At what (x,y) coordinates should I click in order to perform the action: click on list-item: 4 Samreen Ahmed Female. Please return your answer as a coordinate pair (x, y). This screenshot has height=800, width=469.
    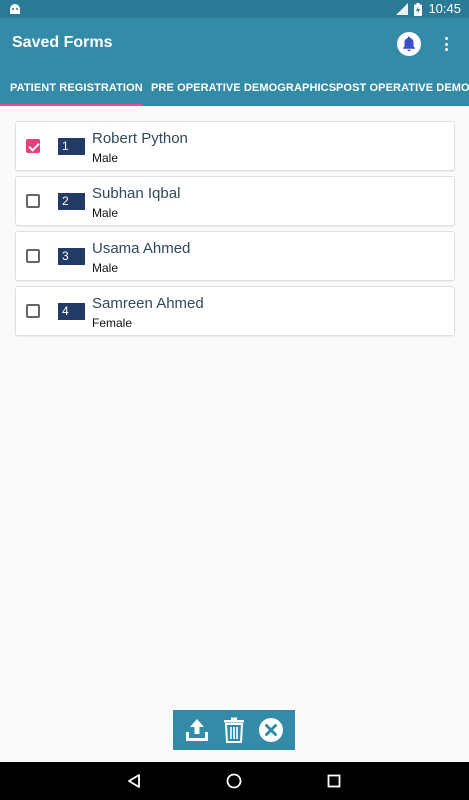
    Looking at the image, I should click on (235, 311).